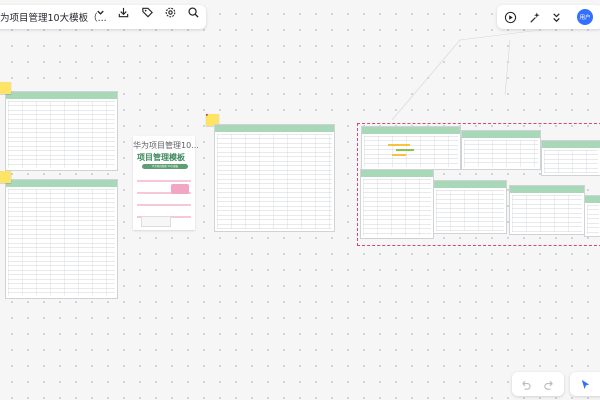  Describe the element at coordinates (538, 384) in the screenshot. I see `history-toolbar` at that location.